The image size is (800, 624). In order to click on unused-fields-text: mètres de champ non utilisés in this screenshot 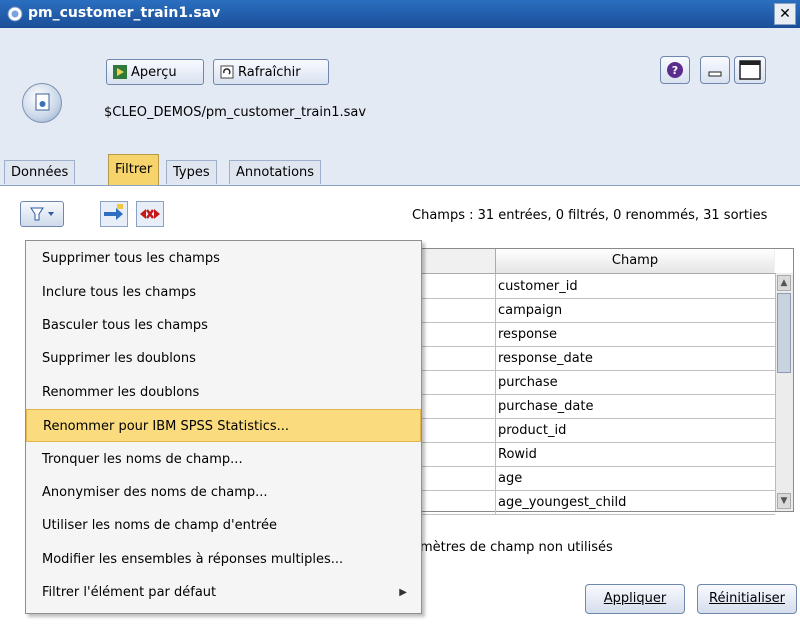, I will do `click(516, 547)`.